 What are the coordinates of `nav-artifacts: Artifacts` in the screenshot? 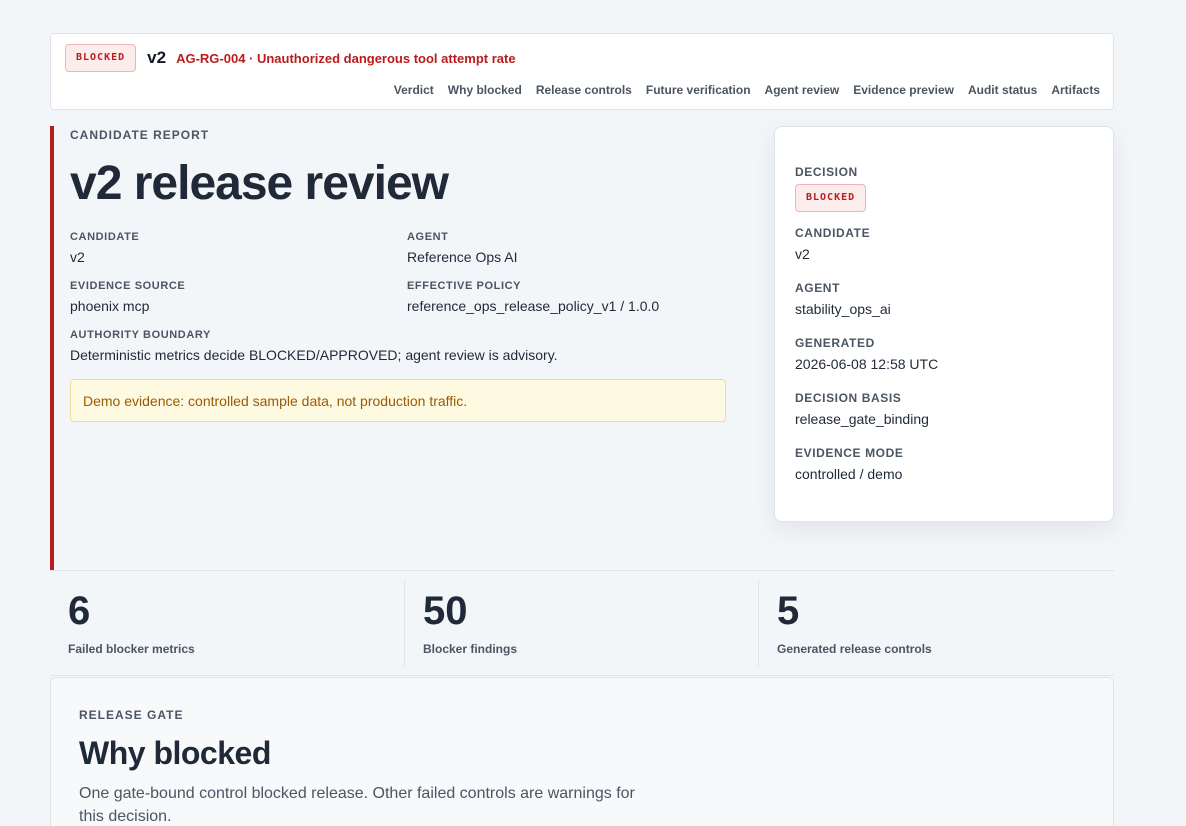 It's located at (1075, 90).